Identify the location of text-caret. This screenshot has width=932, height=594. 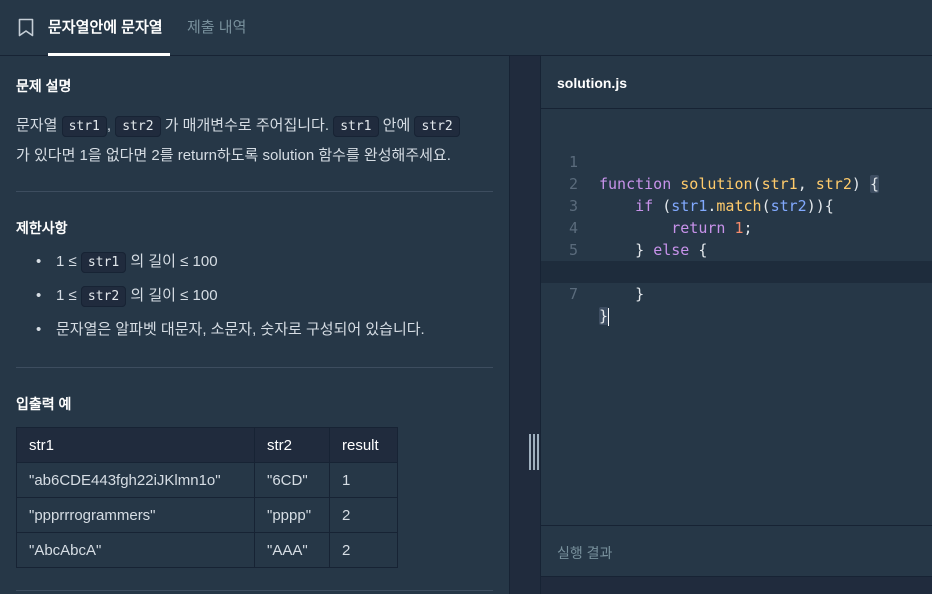
(609, 316).